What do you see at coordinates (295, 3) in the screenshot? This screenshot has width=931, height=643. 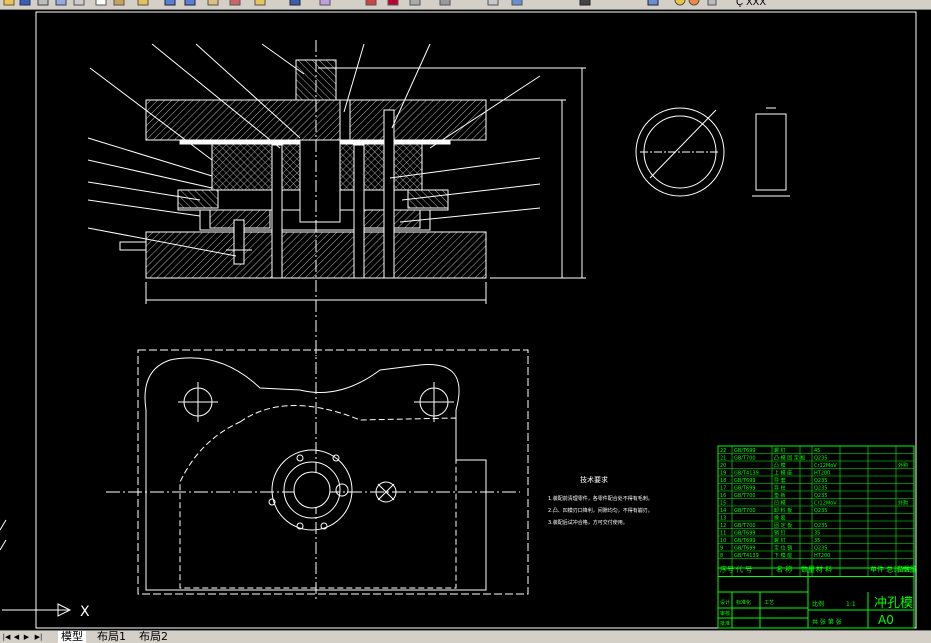 I see `zoom-previous-icon` at bounding box center [295, 3].